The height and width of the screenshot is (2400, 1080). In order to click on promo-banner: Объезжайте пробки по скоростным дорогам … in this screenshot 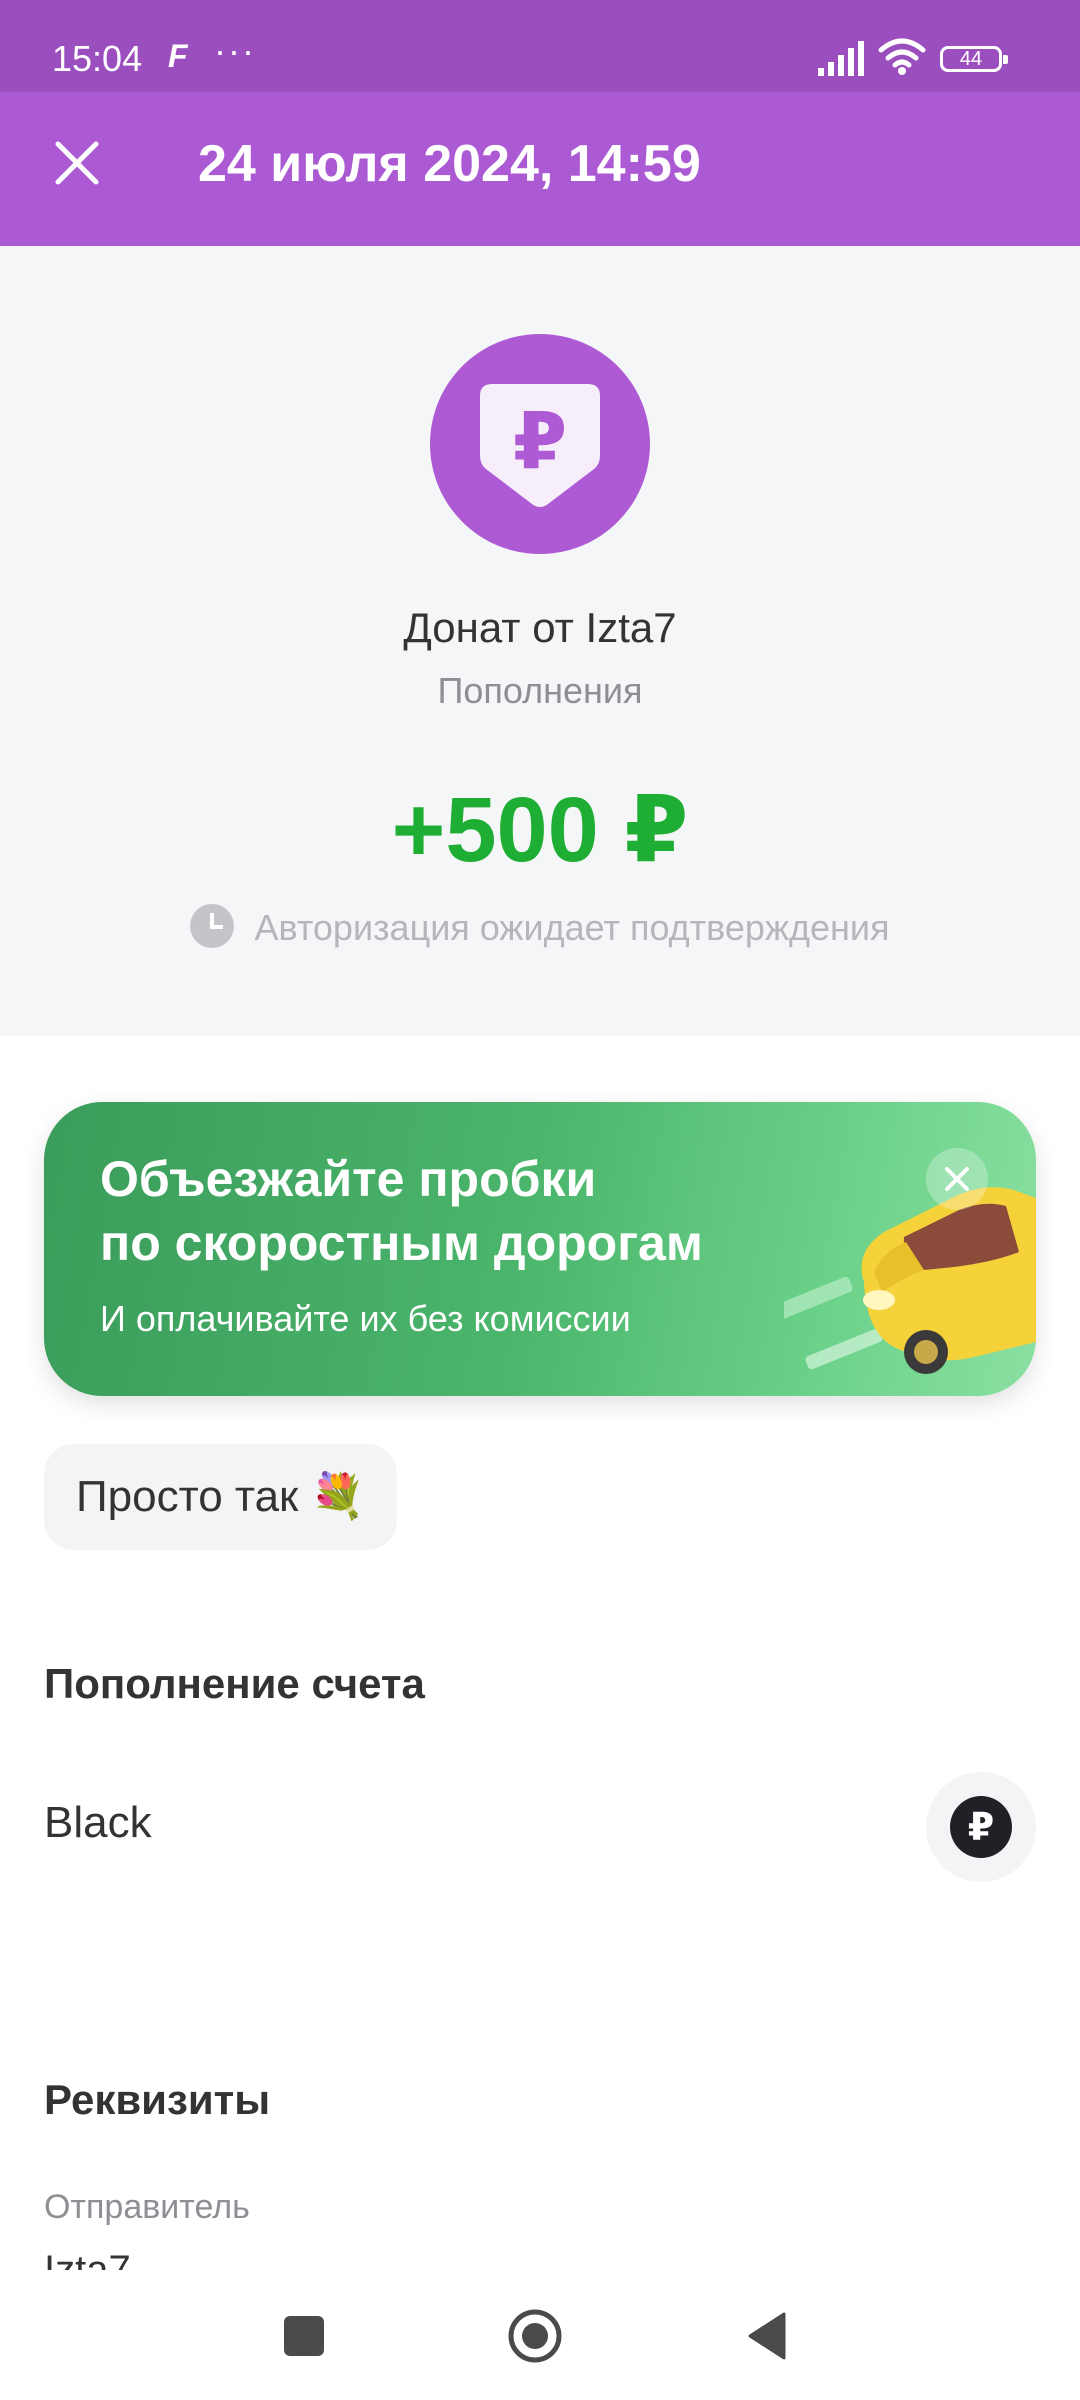, I will do `click(540, 1249)`.